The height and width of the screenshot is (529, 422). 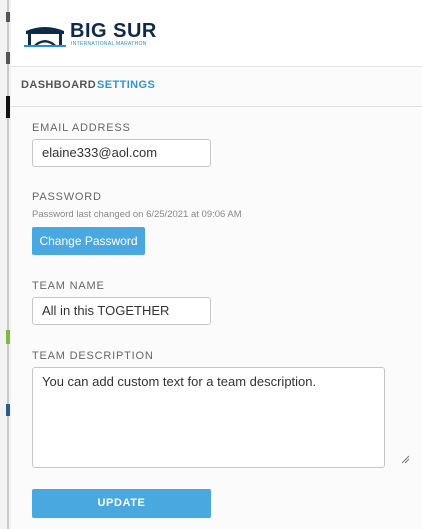 I want to click on edge-divider, so click(x=8, y=264).